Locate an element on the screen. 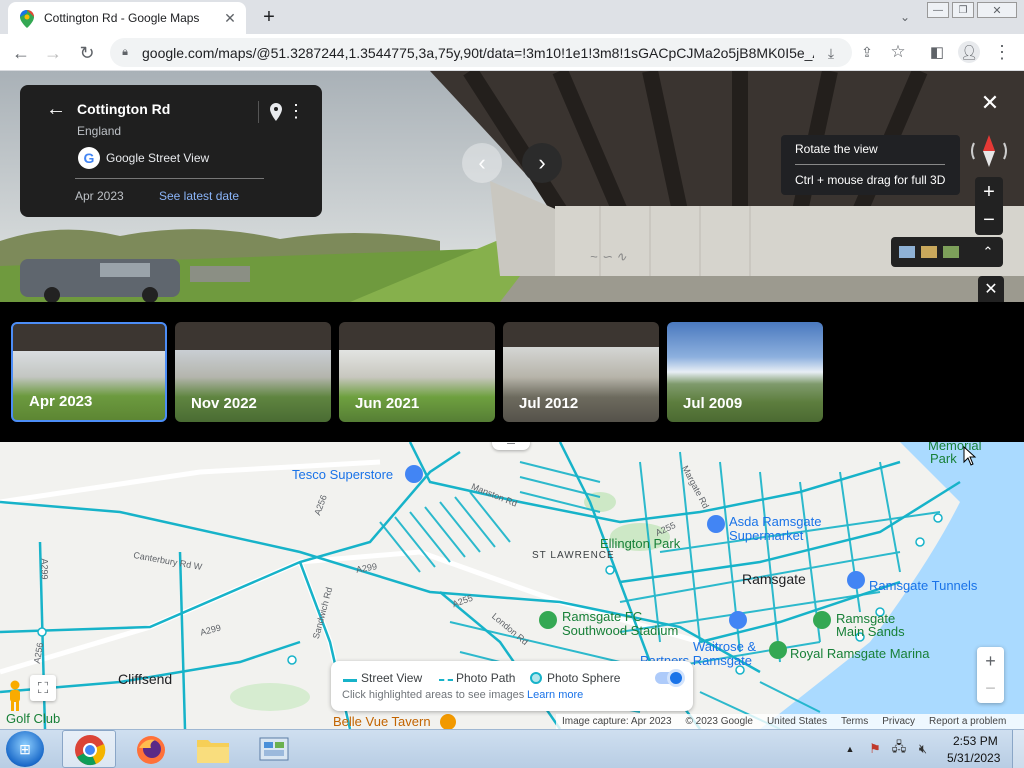  capture-date: Apr 2023 is located at coordinates (99, 196).